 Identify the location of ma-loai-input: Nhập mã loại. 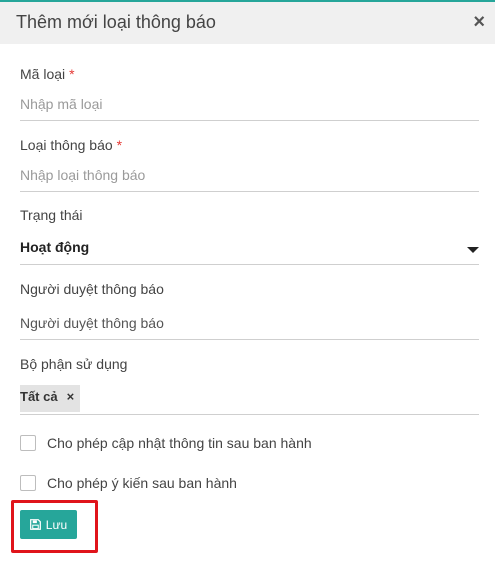
(249, 108).